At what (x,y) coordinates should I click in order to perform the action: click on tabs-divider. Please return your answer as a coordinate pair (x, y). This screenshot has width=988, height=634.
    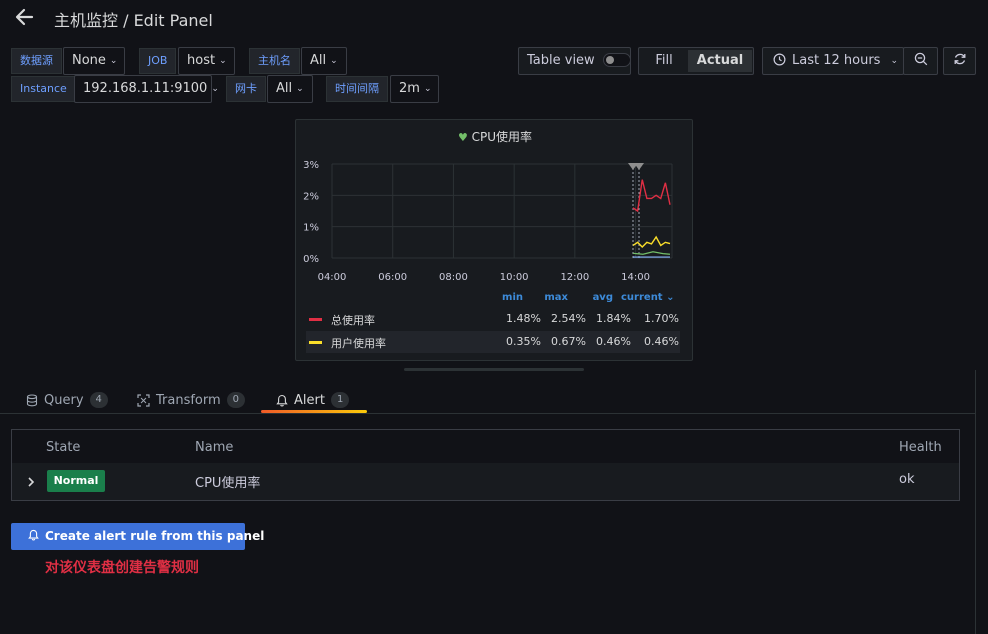
    Looking at the image, I should click on (487, 413).